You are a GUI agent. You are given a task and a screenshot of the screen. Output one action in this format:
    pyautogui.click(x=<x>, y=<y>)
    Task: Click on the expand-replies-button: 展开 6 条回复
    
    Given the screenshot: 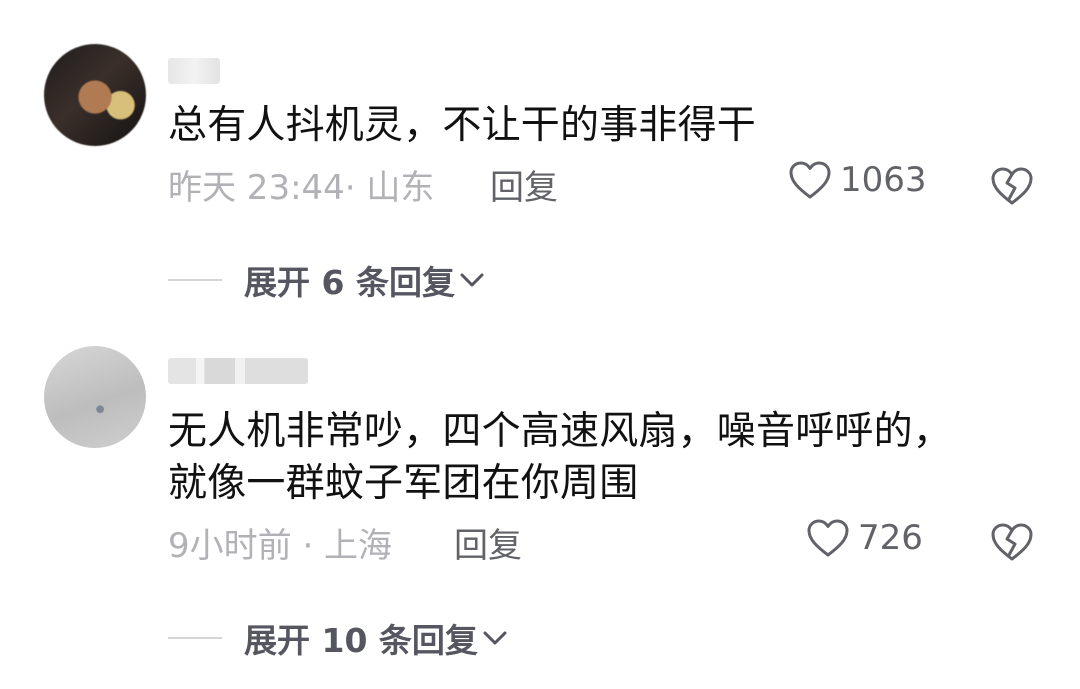 What is the action you would take?
    pyautogui.click(x=326, y=280)
    